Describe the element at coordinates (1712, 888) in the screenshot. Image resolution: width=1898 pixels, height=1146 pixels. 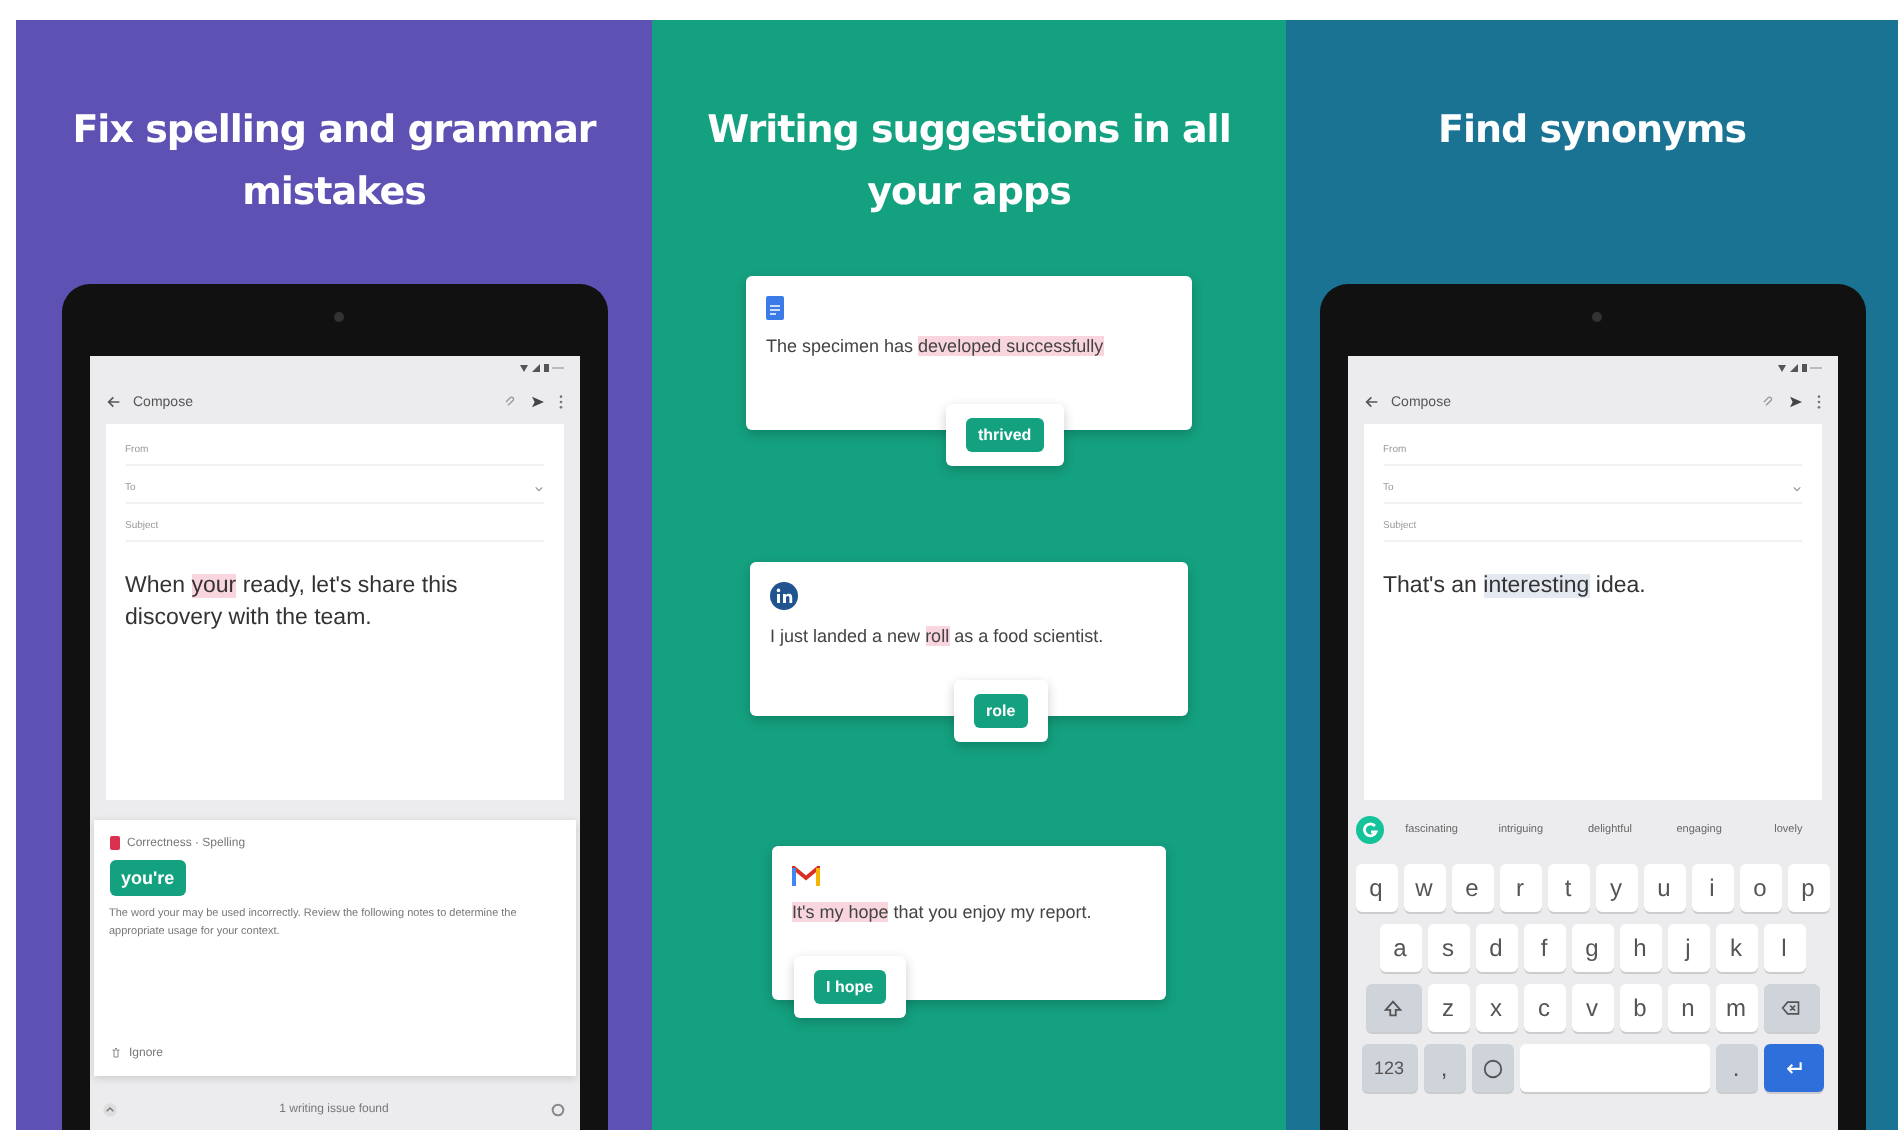
I see `keyboard-key: i` at that location.